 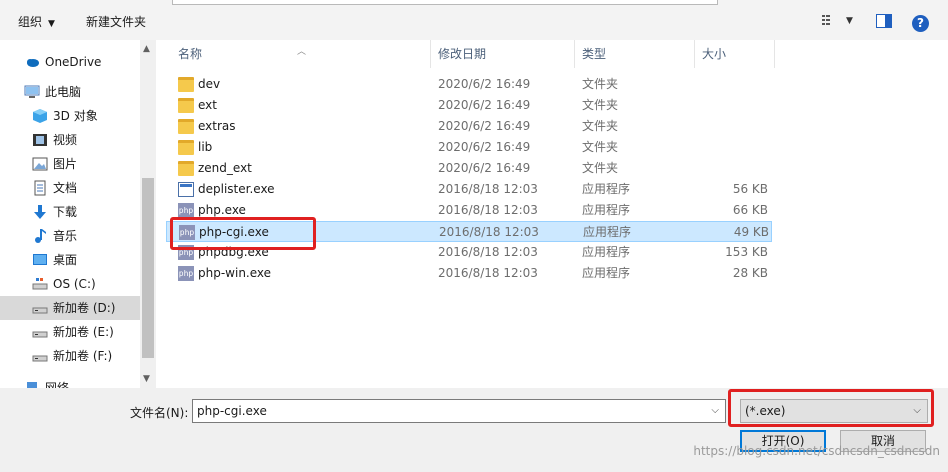 I want to click on cube-icon, so click(x=40, y=116).